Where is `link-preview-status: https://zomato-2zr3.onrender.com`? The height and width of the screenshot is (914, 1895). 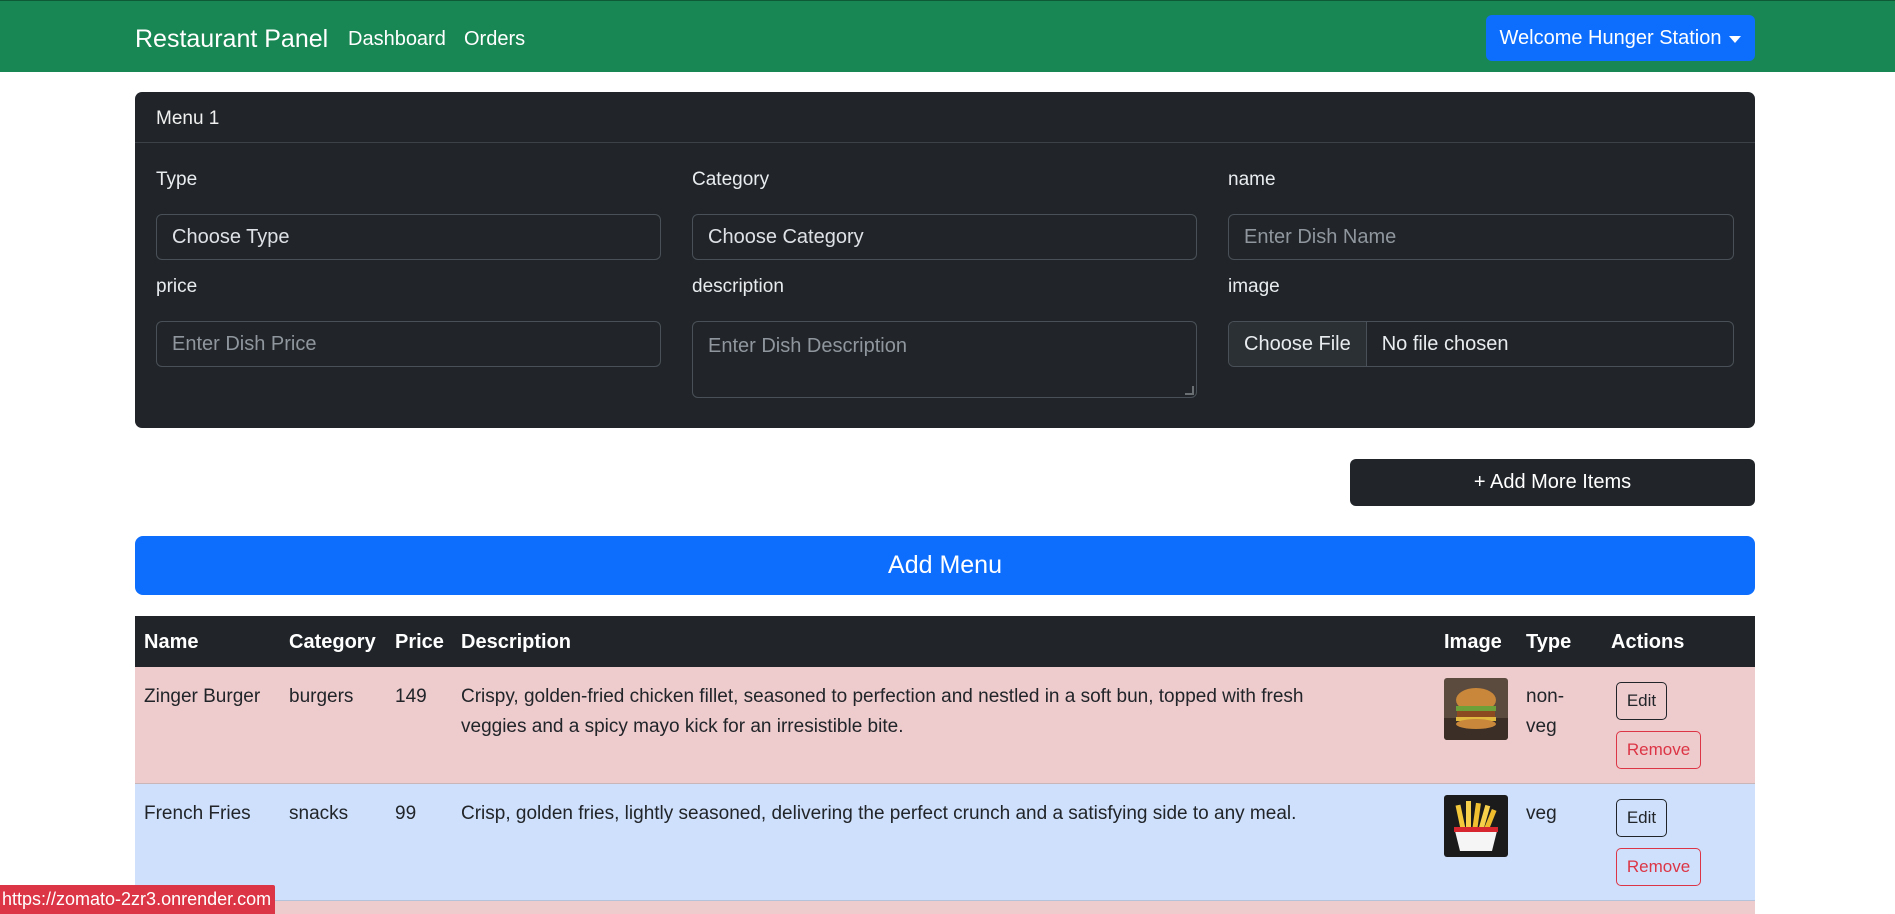 link-preview-status: https://zomato-2zr3.onrender.com is located at coordinates (138, 899).